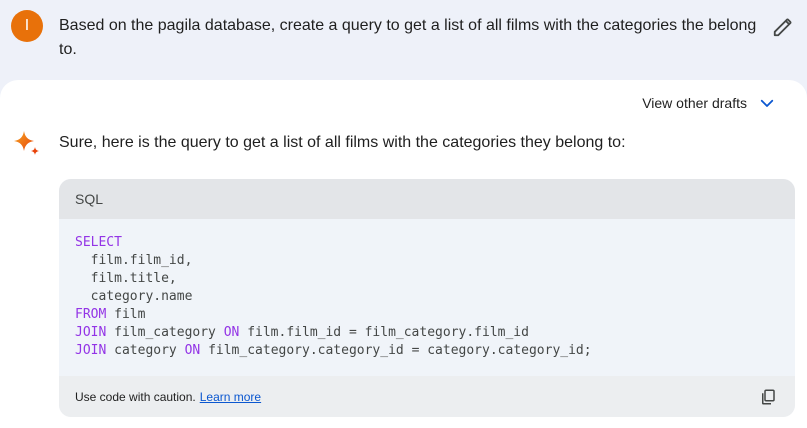  I want to click on copy-icon, so click(768, 397).